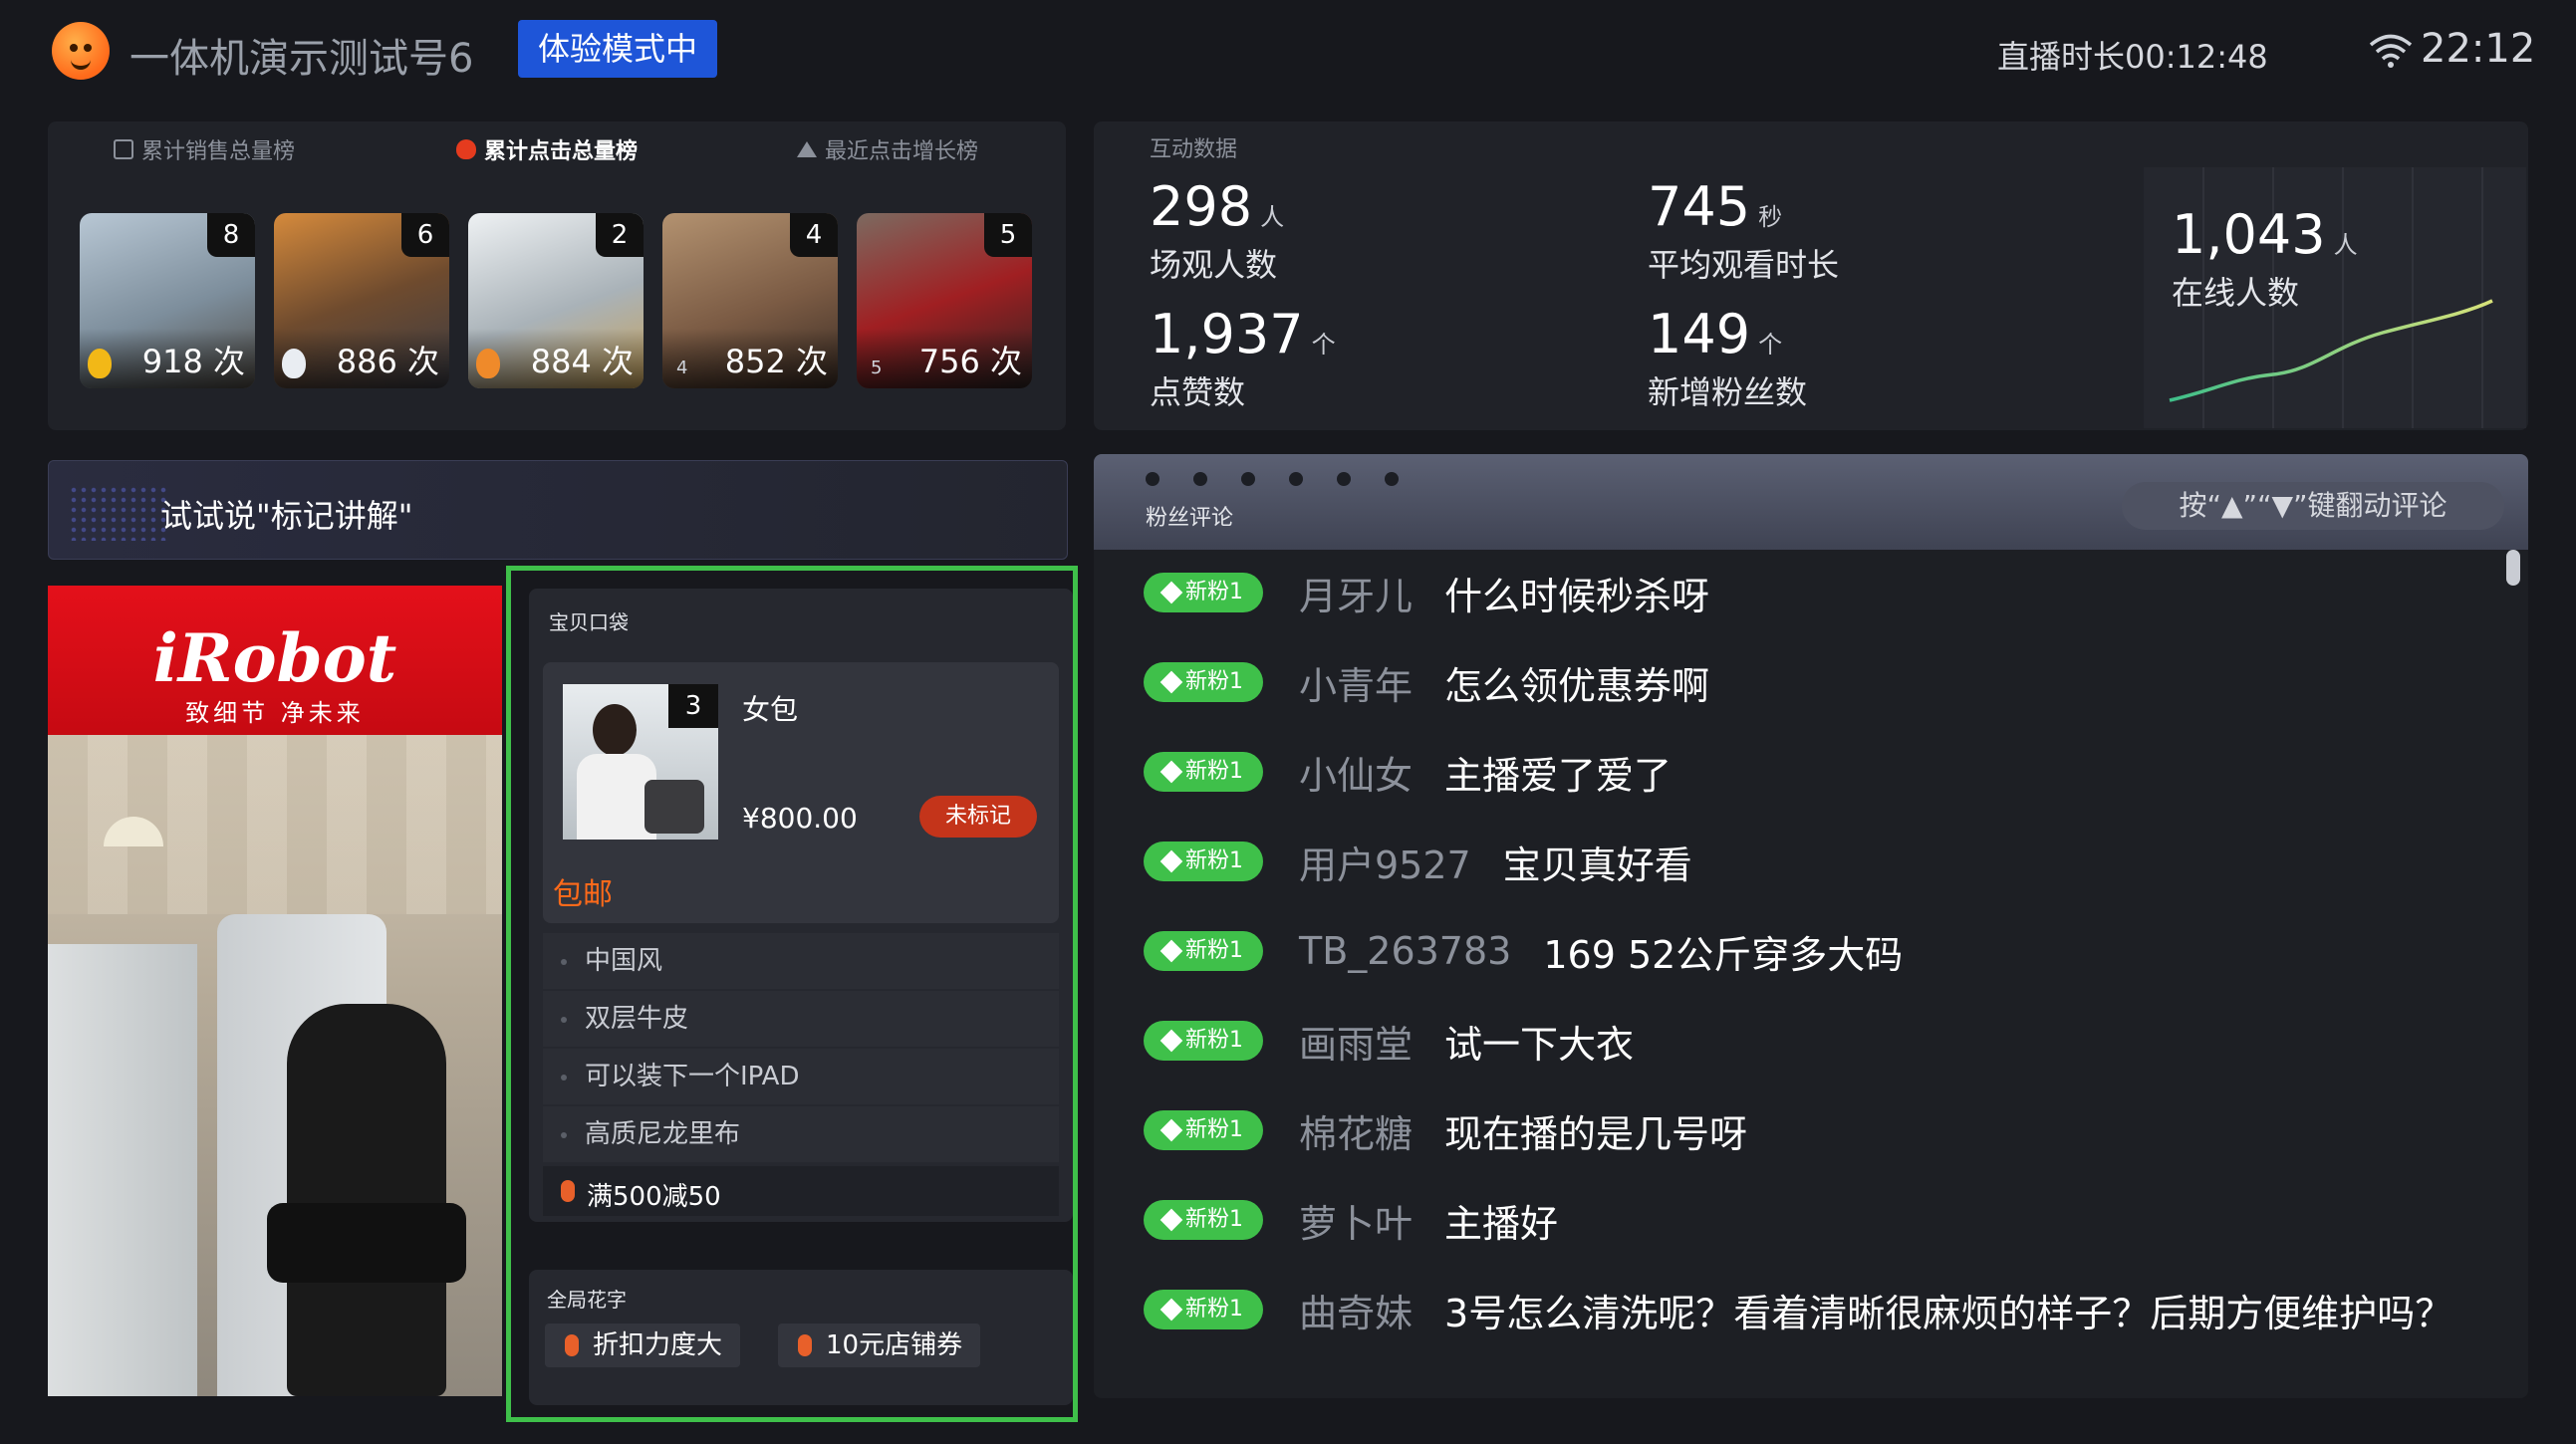 The width and height of the screenshot is (2576, 1444). Describe the element at coordinates (2391, 51) in the screenshot. I see `wifi-icon` at that location.